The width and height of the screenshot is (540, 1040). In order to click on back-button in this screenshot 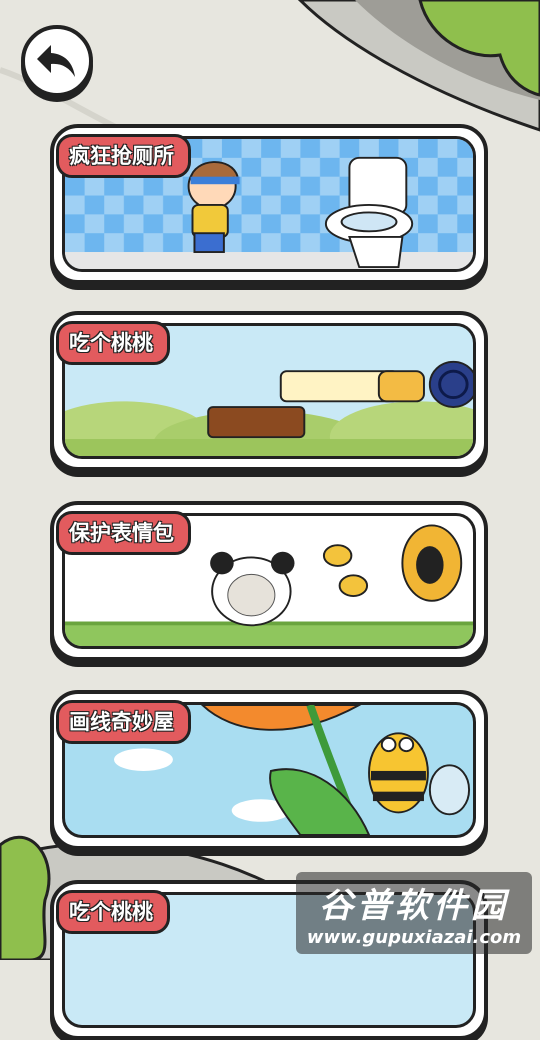, I will do `click(57, 61)`.